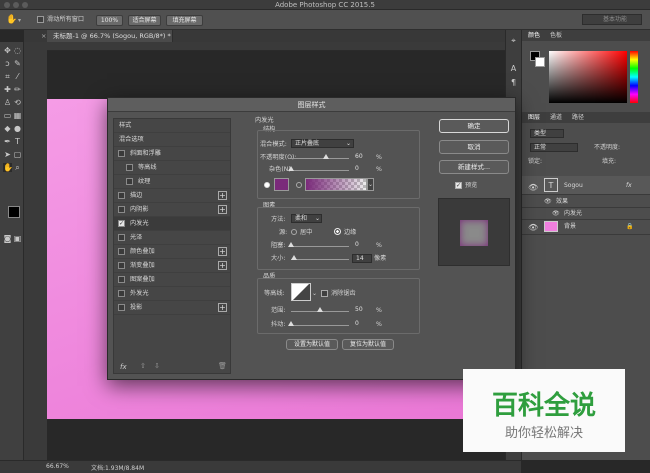 This screenshot has width=650, height=473. What do you see at coordinates (291, 168) in the screenshot?
I see `noise-slider-thumb` at bounding box center [291, 168].